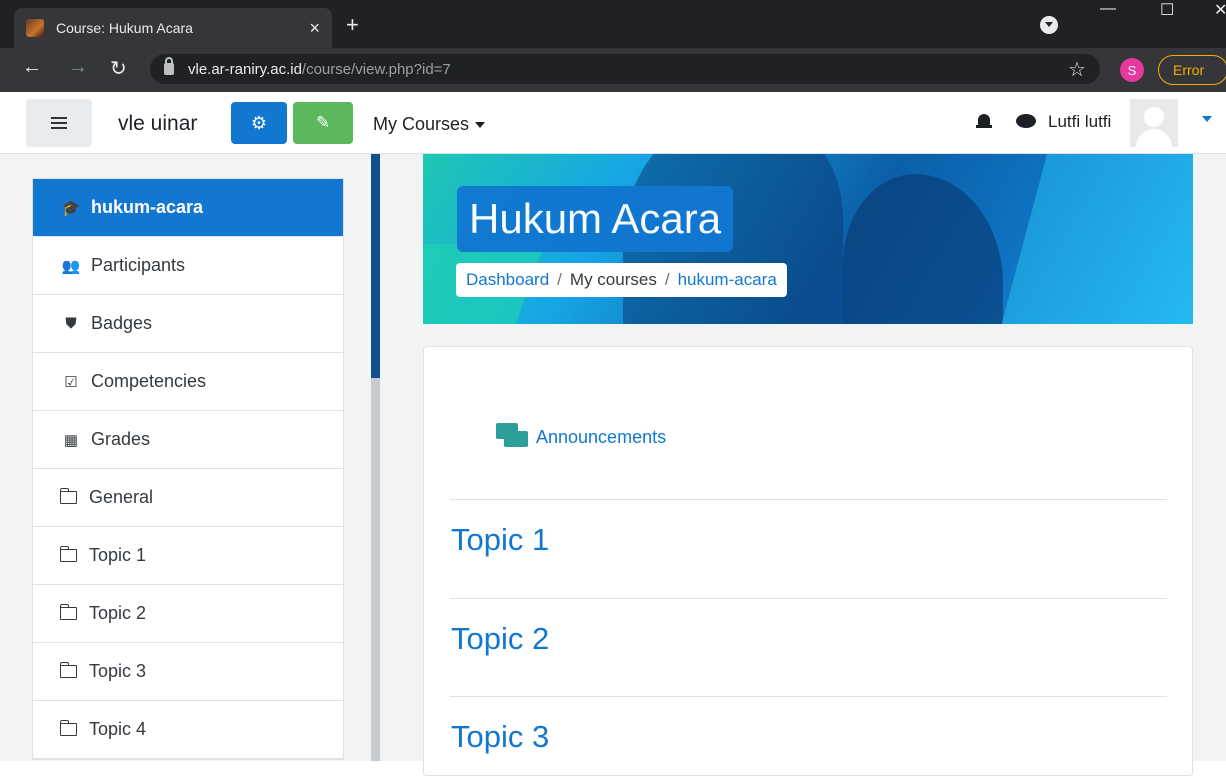 This screenshot has width=1226, height=776. I want to click on topic-1-heading: Topic 1, so click(500, 540).